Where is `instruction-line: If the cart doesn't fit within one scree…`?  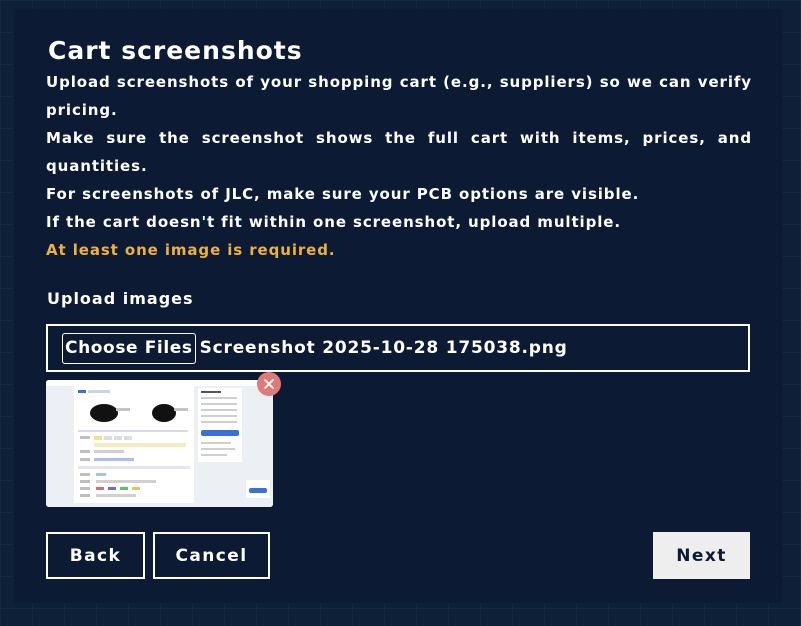 instruction-line: If the cart doesn't fit within one scree… is located at coordinates (333, 222).